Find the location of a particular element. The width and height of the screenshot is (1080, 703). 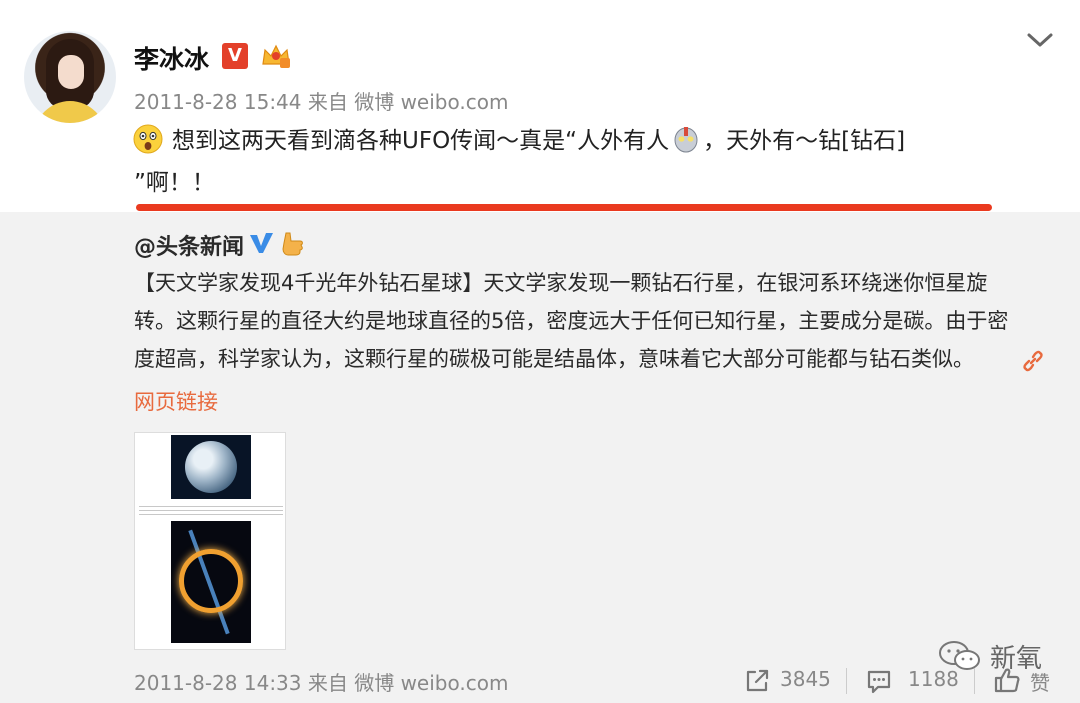

thumbs-up-icon is located at coordinates (1007, 680).